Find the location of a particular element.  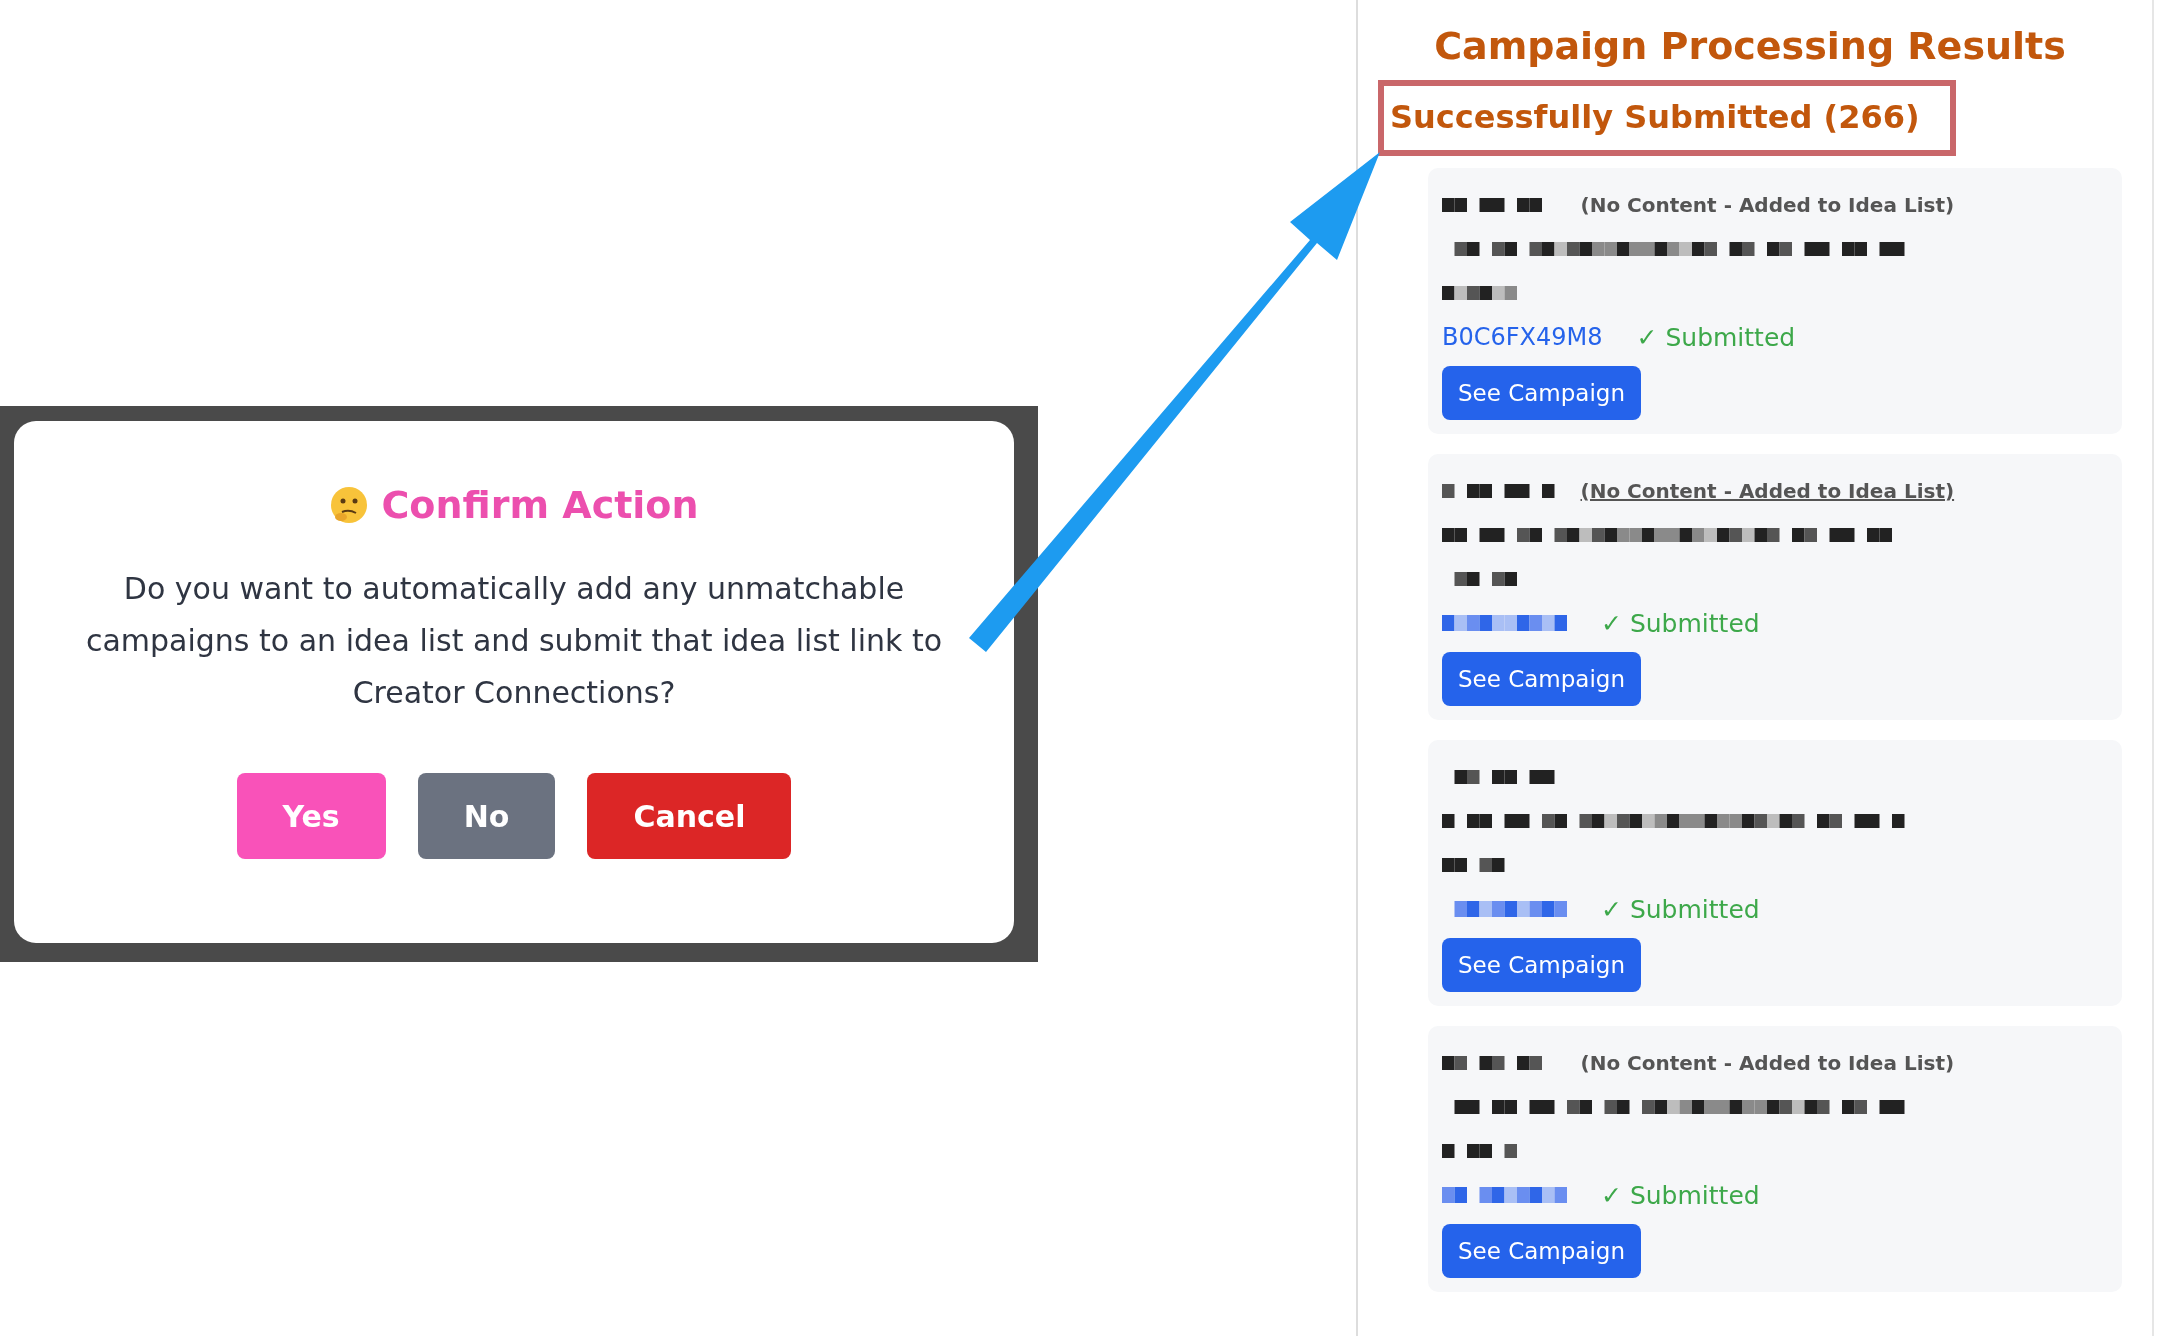

dialog-message: Do you want to automatically add any unmatchable campaigns to an idea list and submit that idea list link to Creator Connections? is located at coordinates (514, 641).